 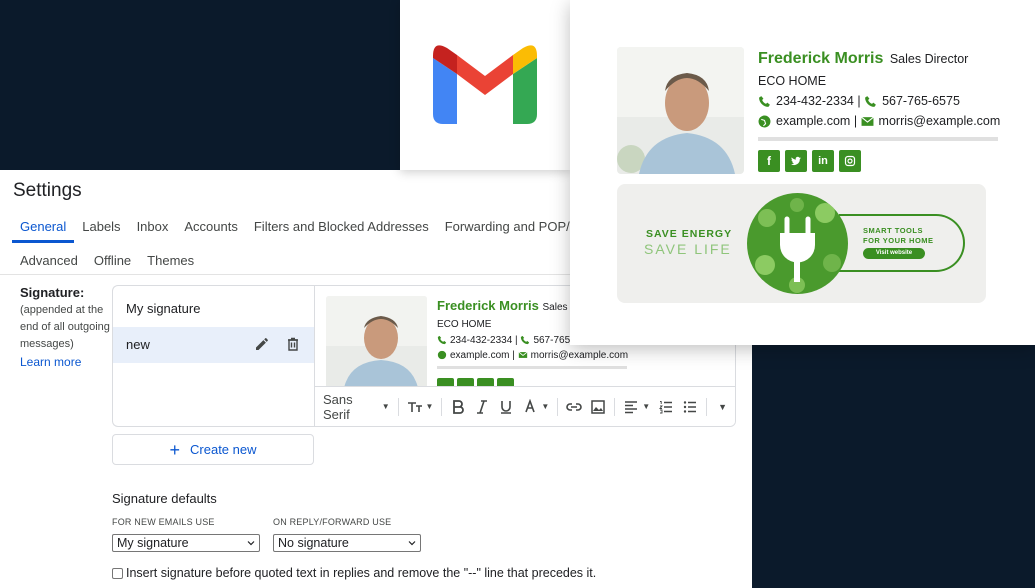 What do you see at coordinates (356, 407) in the screenshot?
I see `font-family-select: Sans Serif ▼` at bounding box center [356, 407].